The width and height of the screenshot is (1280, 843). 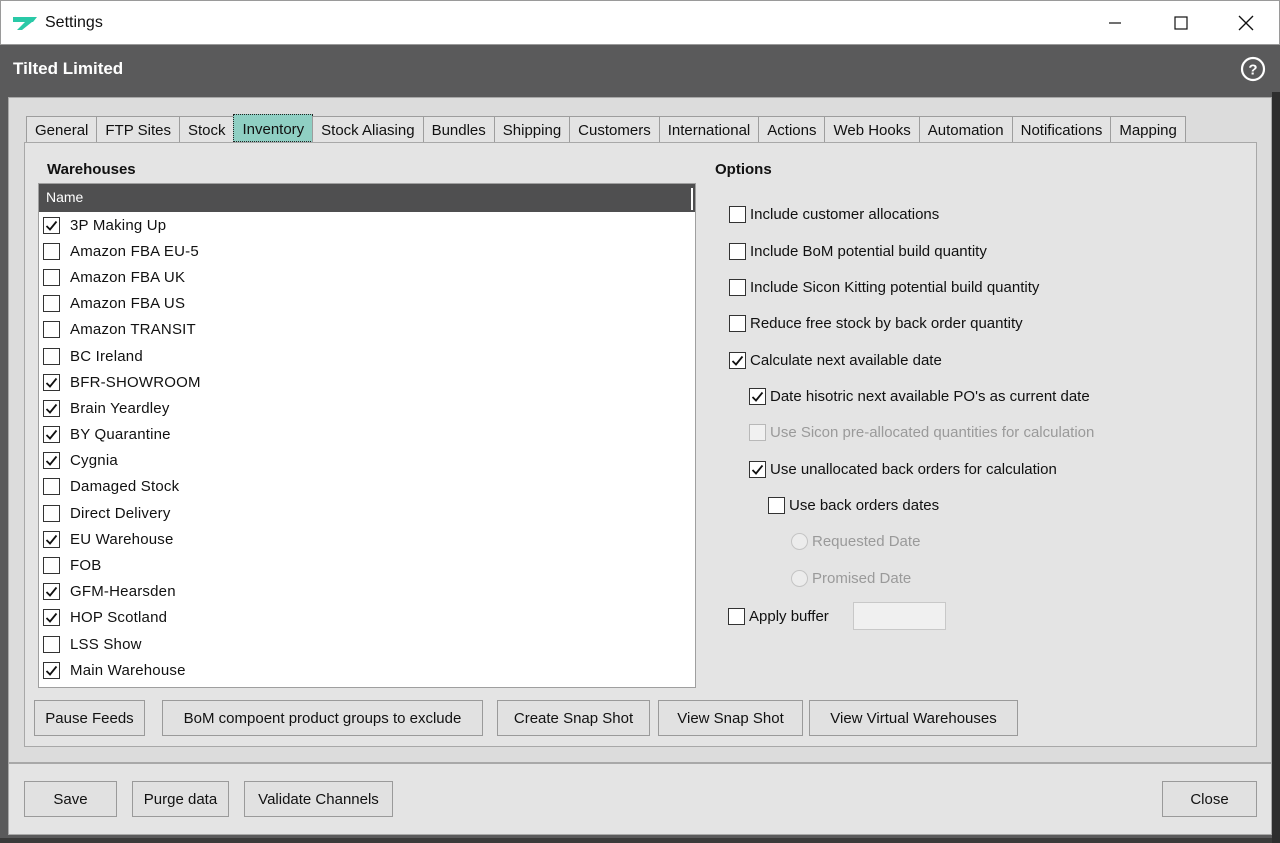 I want to click on tab-international: International, so click(x=709, y=129).